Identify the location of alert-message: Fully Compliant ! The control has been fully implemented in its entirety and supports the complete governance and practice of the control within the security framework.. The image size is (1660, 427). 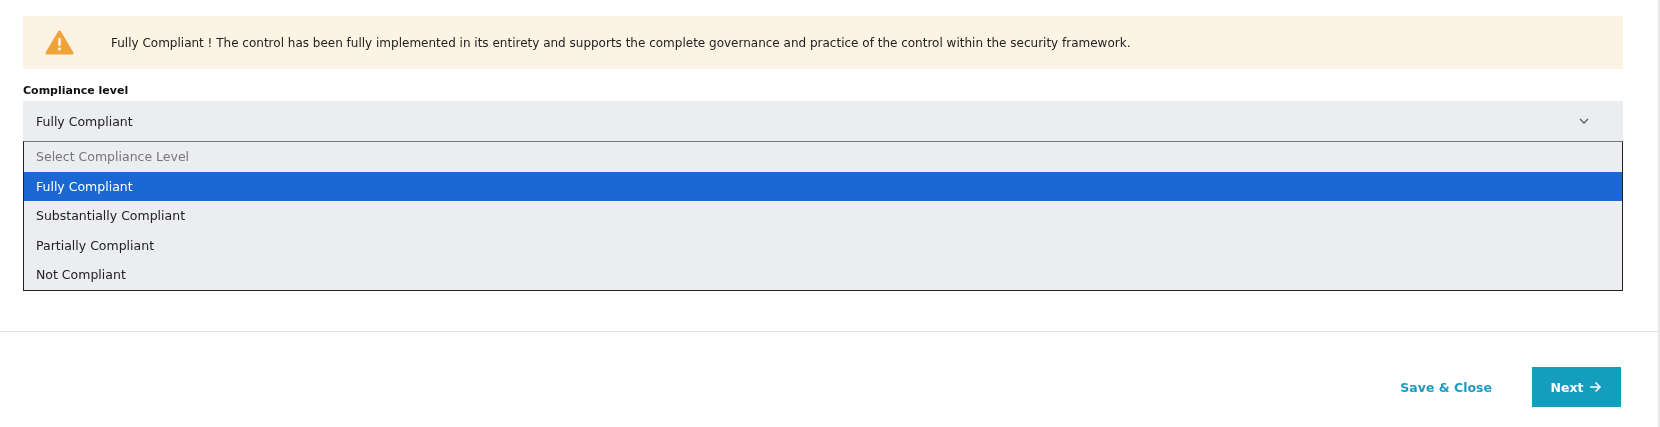
(621, 42).